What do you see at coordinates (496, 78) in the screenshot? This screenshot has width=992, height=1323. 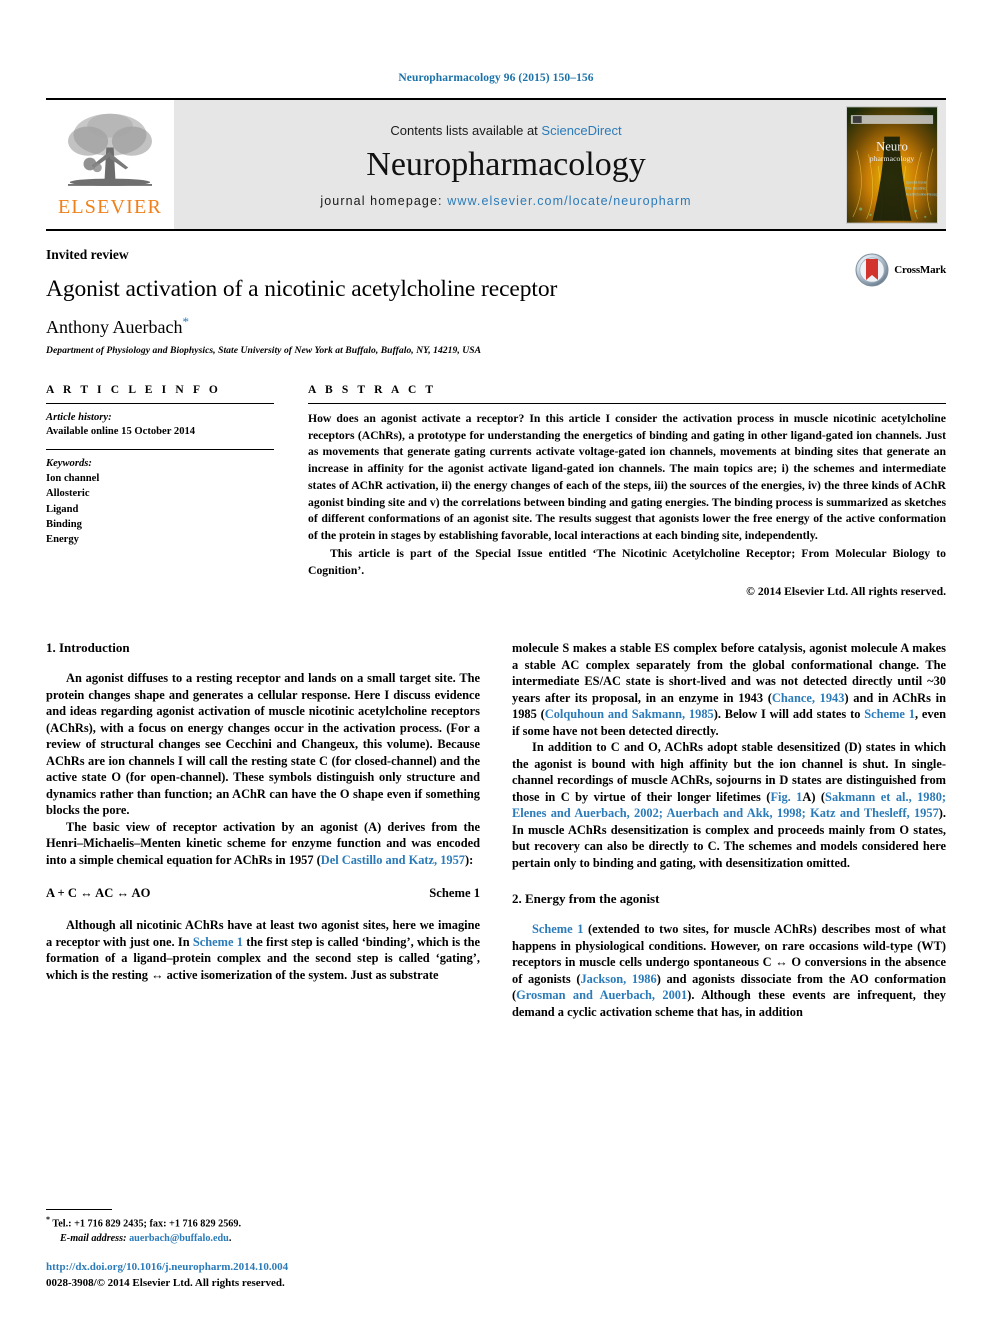 I see `running-head: Neuropharmacology 96 (2015) 150–156` at bounding box center [496, 78].